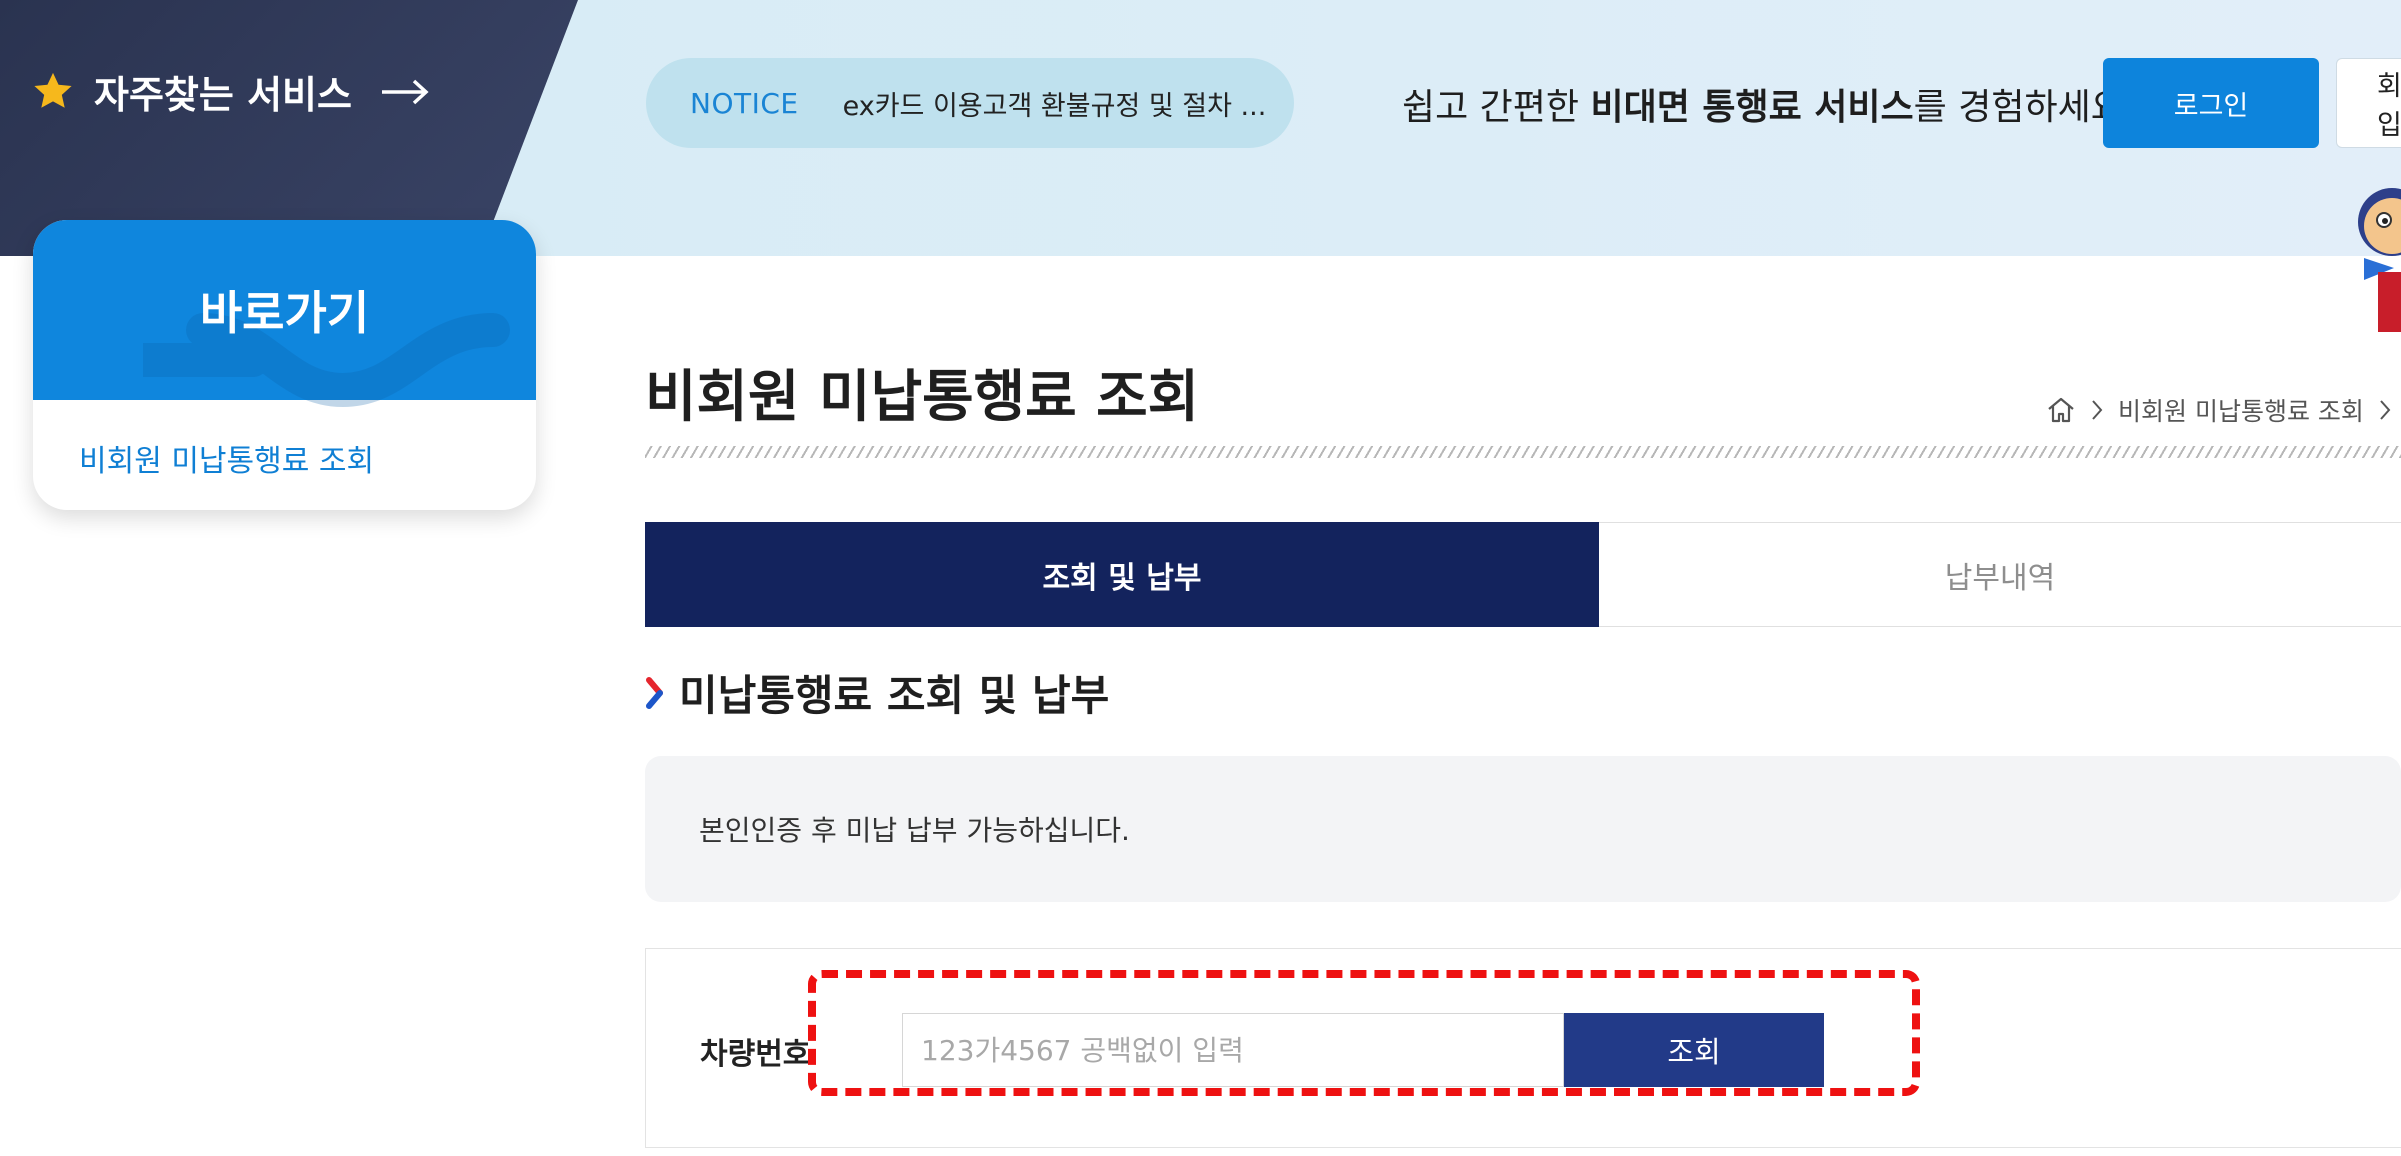 The image size is (2401, 1156). I want to click on vehicle-number-label: 차량번호, so click(755, 1054).